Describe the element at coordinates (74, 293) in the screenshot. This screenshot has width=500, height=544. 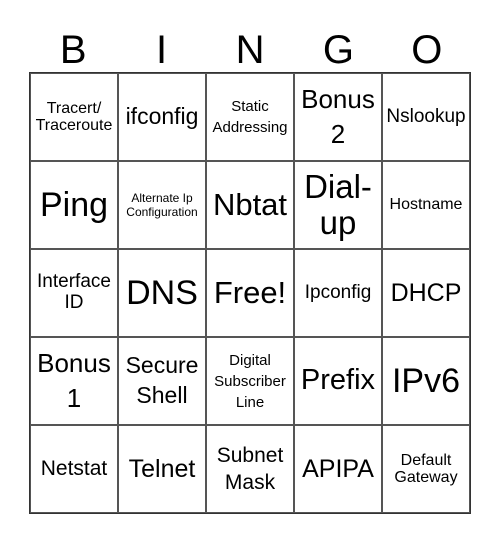
I see `bingo-cell: Interface ID` at that location.